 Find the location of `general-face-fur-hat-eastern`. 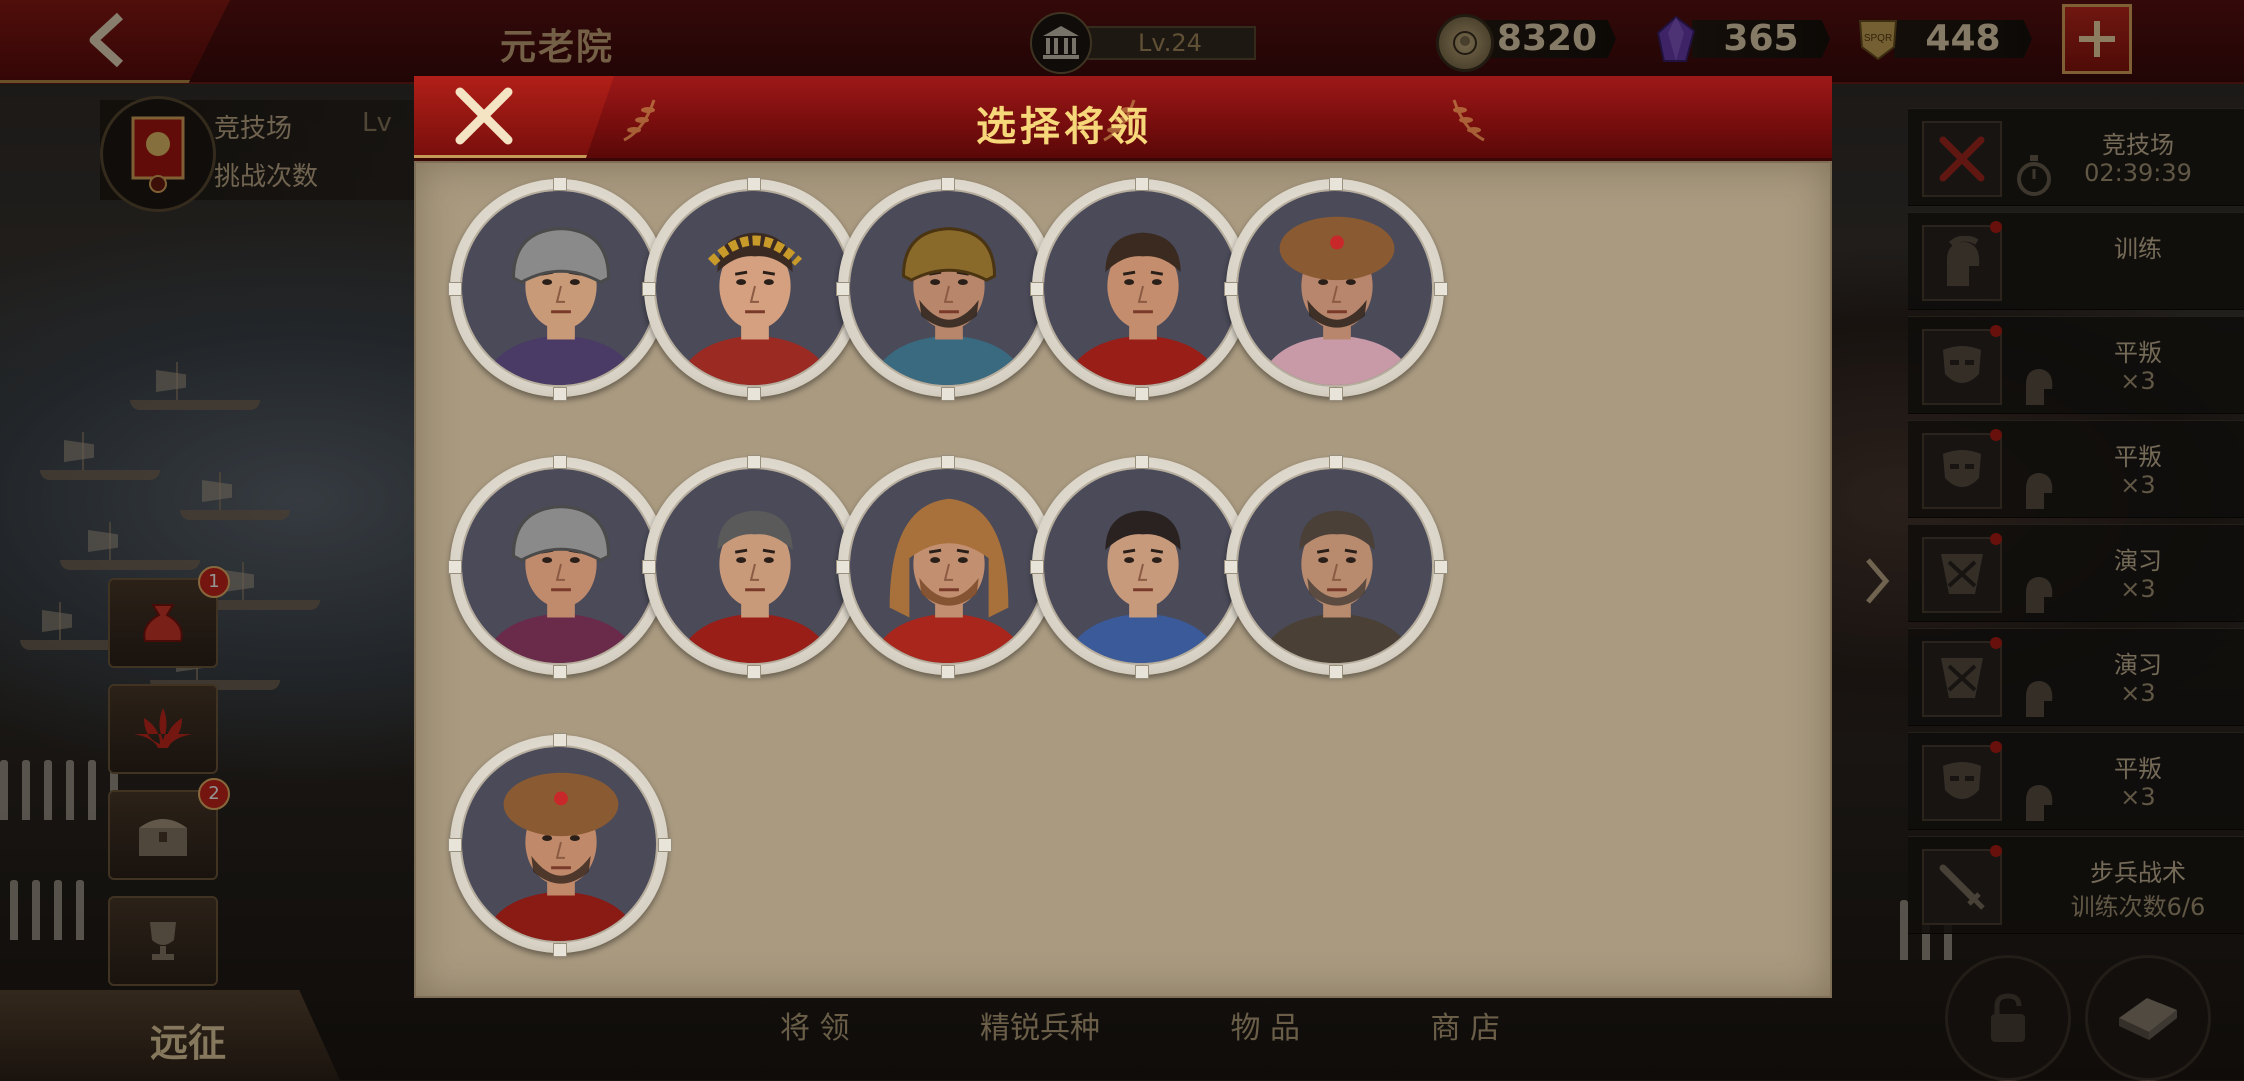

general-face-fur-hat-eastern is located at coordinates (1335, 288).